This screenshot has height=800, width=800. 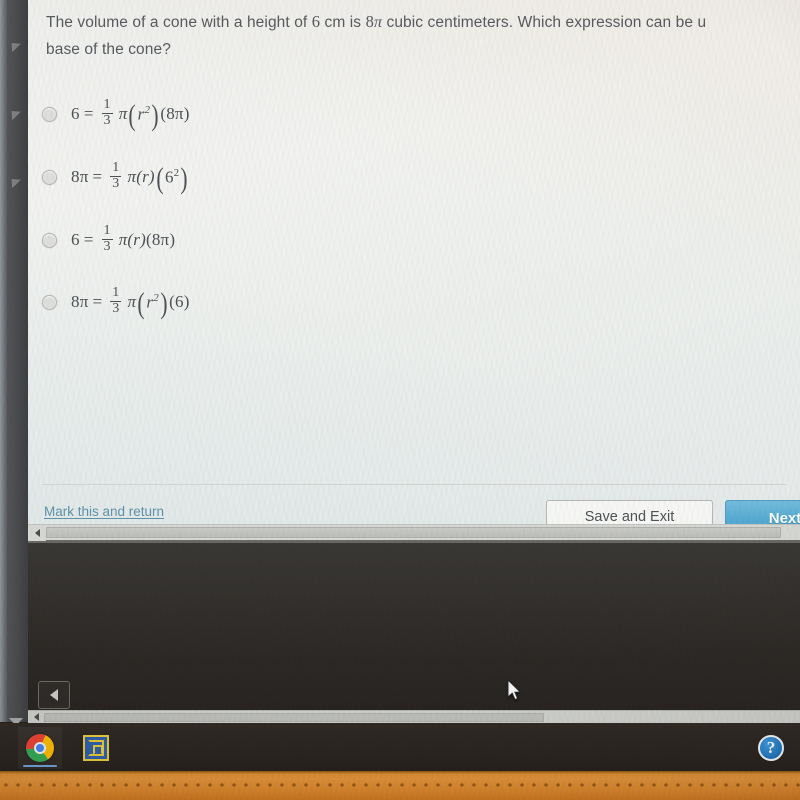 What do you see at coordinates (294, 717) in the screenshot?
I see `window-scrollbar-thumb` at bounding box center [294, 717].